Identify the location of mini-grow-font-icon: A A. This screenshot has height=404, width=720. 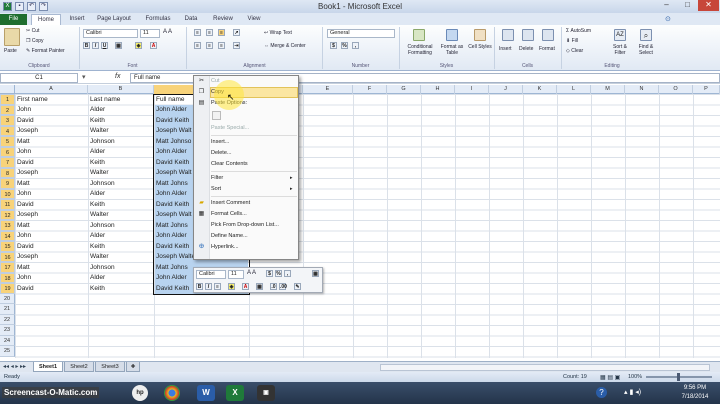
(251, 273).